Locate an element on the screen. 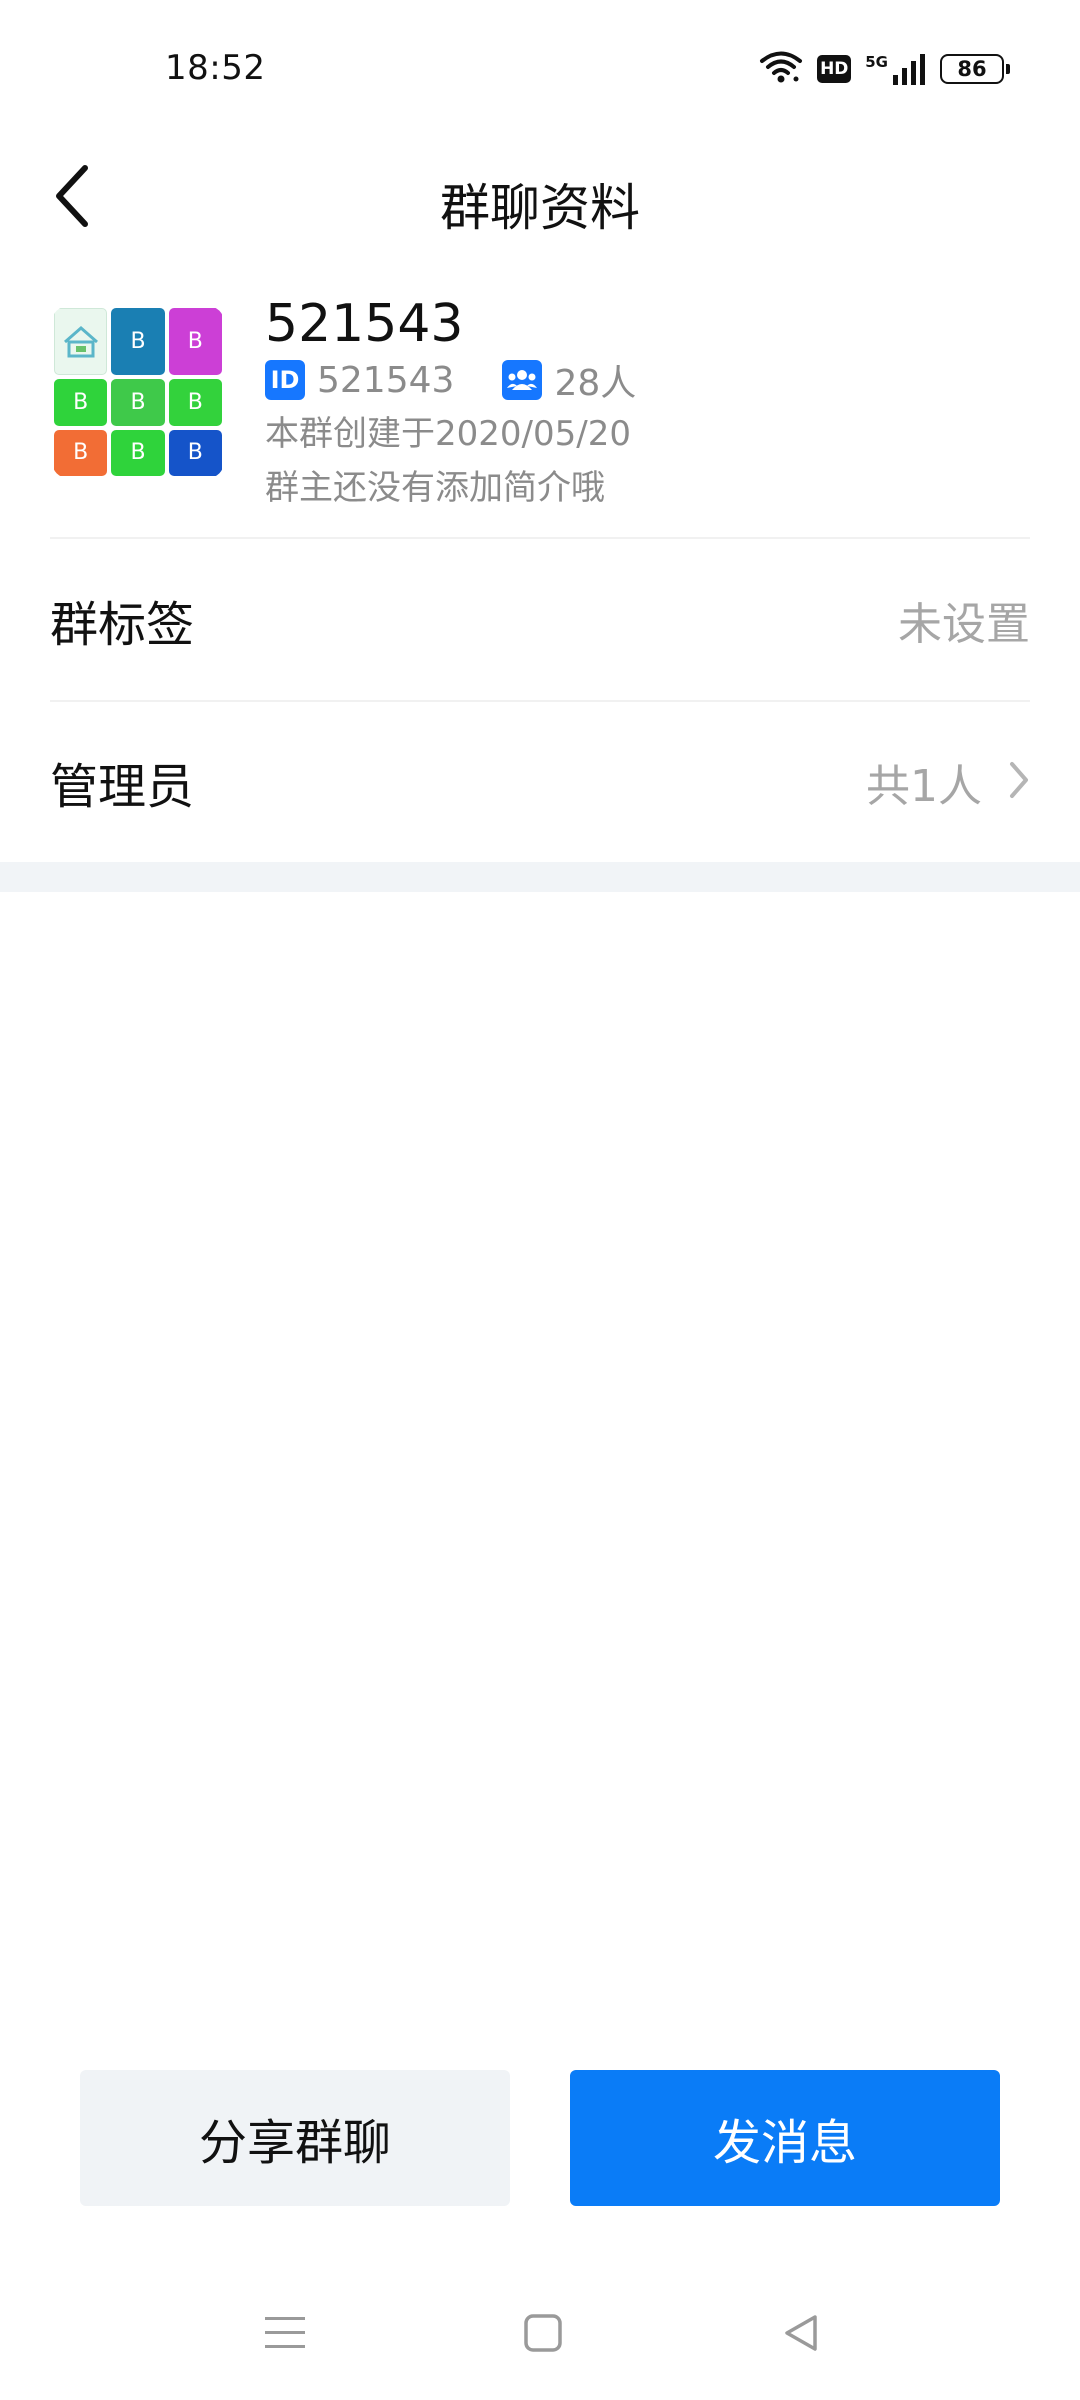 The width and height of the screenshot is (1080, 2400). system-back-button is located at coordinates (801, 2335).